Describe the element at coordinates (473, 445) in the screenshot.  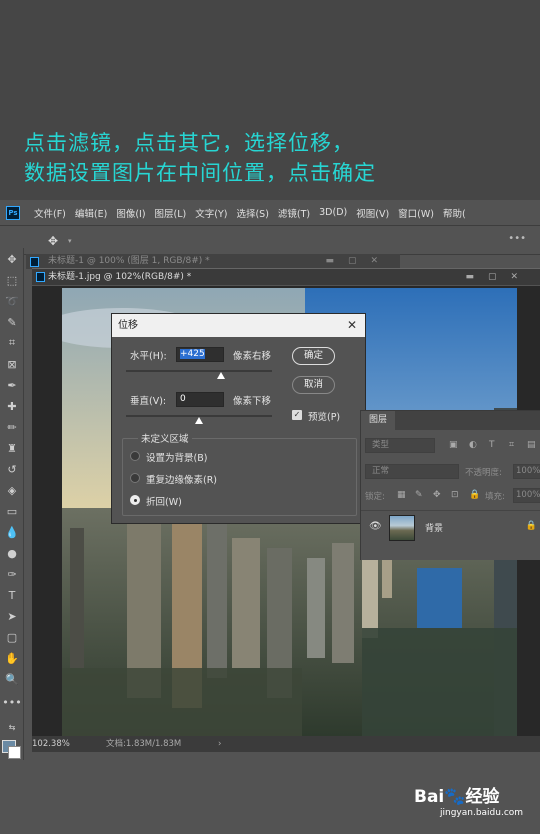
I see `adjustment-filter-icon: ◐` at that location.